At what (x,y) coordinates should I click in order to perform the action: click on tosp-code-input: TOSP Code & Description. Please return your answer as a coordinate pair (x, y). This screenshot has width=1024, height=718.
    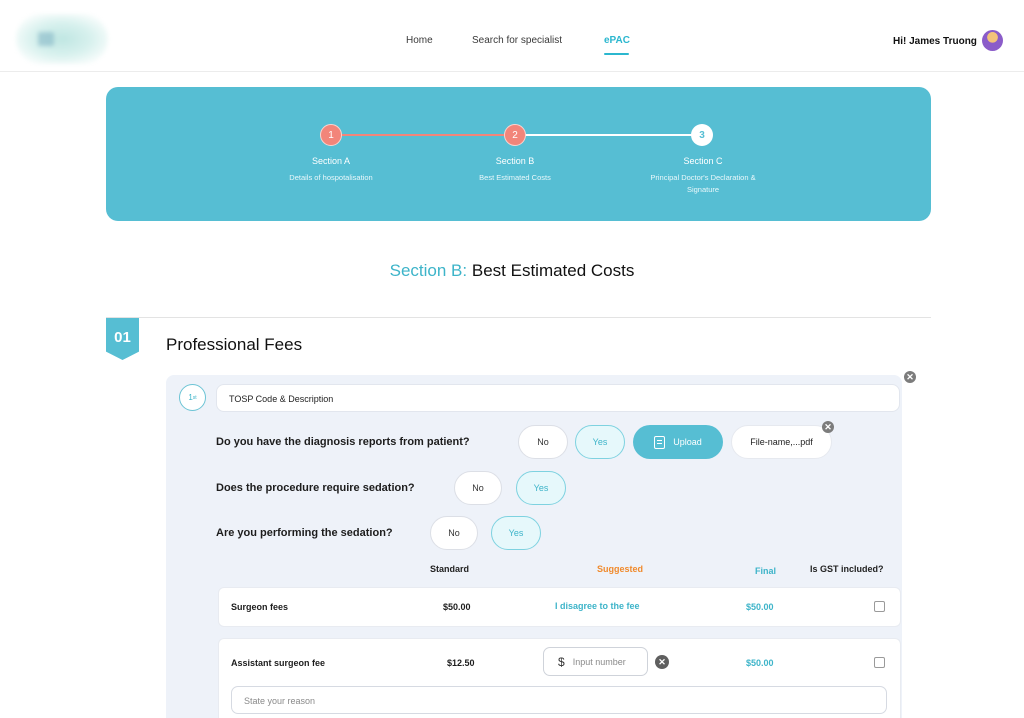
    Looking at the image, I should click on (558, 398).